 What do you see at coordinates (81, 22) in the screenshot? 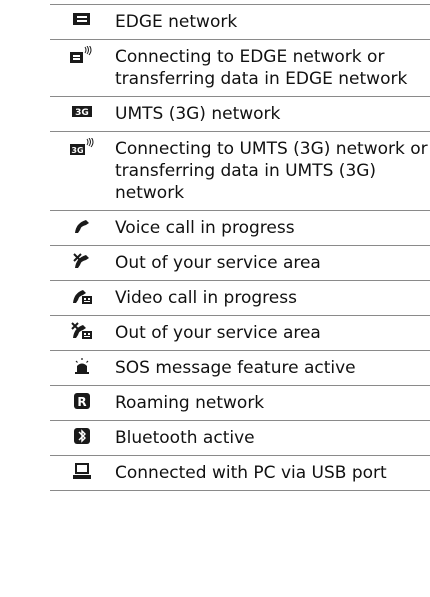
I see `edge-icon` at bounding box center [81, 22].